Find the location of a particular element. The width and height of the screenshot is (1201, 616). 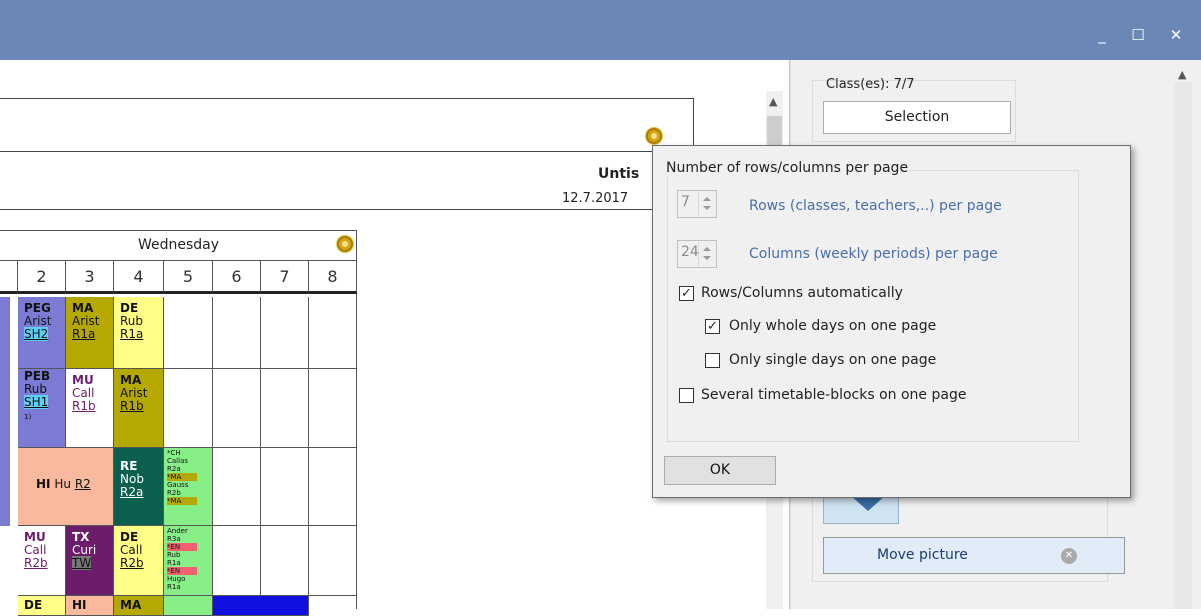

lesson-cell: DE is located at coordinates (42, 606).